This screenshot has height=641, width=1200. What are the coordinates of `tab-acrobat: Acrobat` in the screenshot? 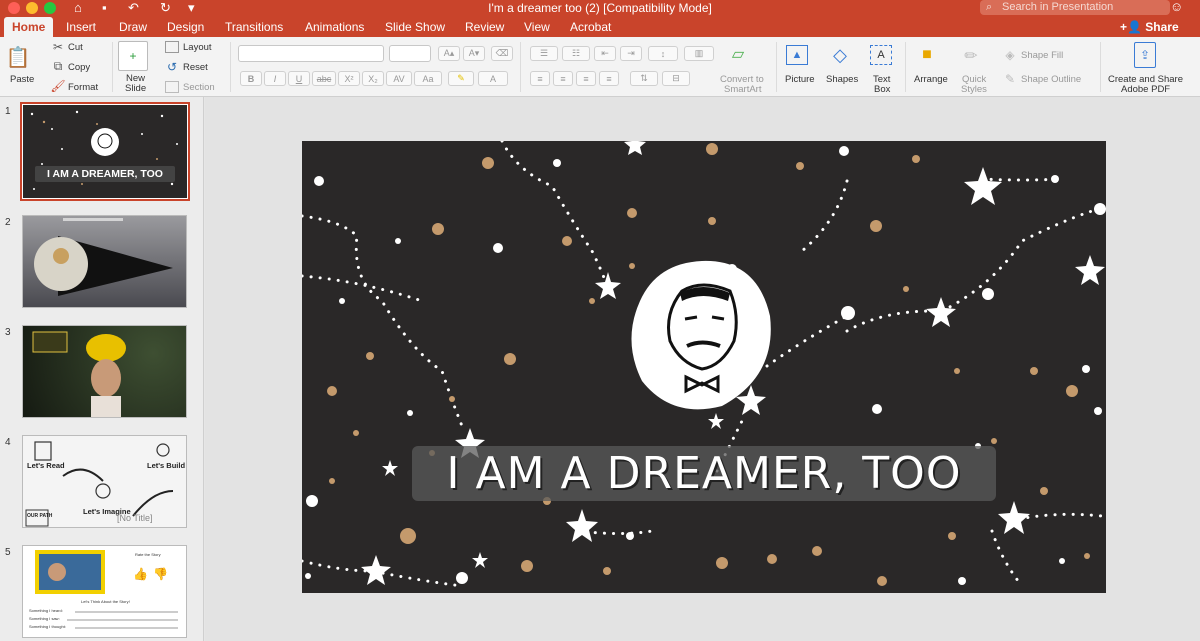 It's located at (590, 27).